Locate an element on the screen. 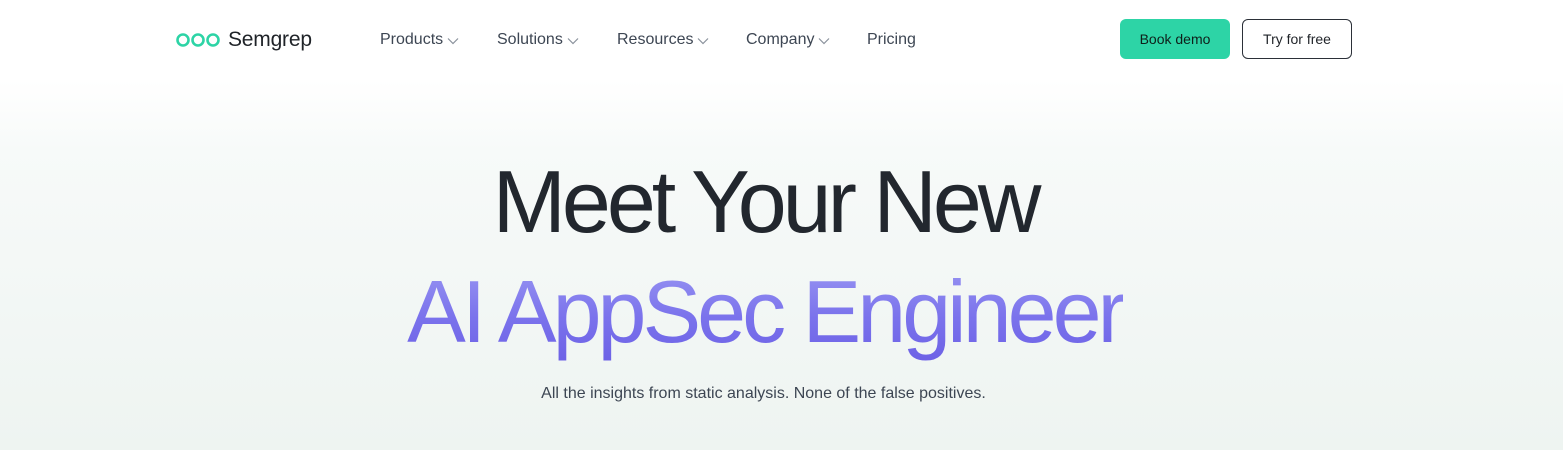  nav-item-resources: Resources is located at coordinates (681, 40).